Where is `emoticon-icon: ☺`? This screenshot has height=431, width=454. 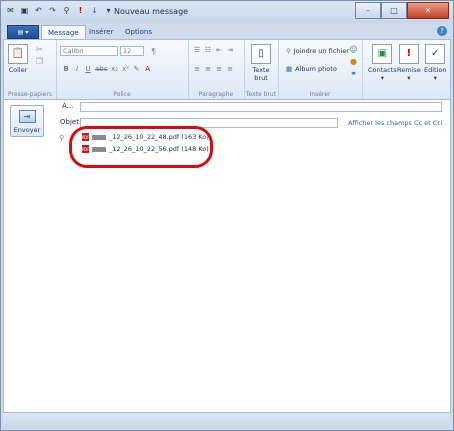
emoticon-icon: ☺ is located at coordinates (353, 49).